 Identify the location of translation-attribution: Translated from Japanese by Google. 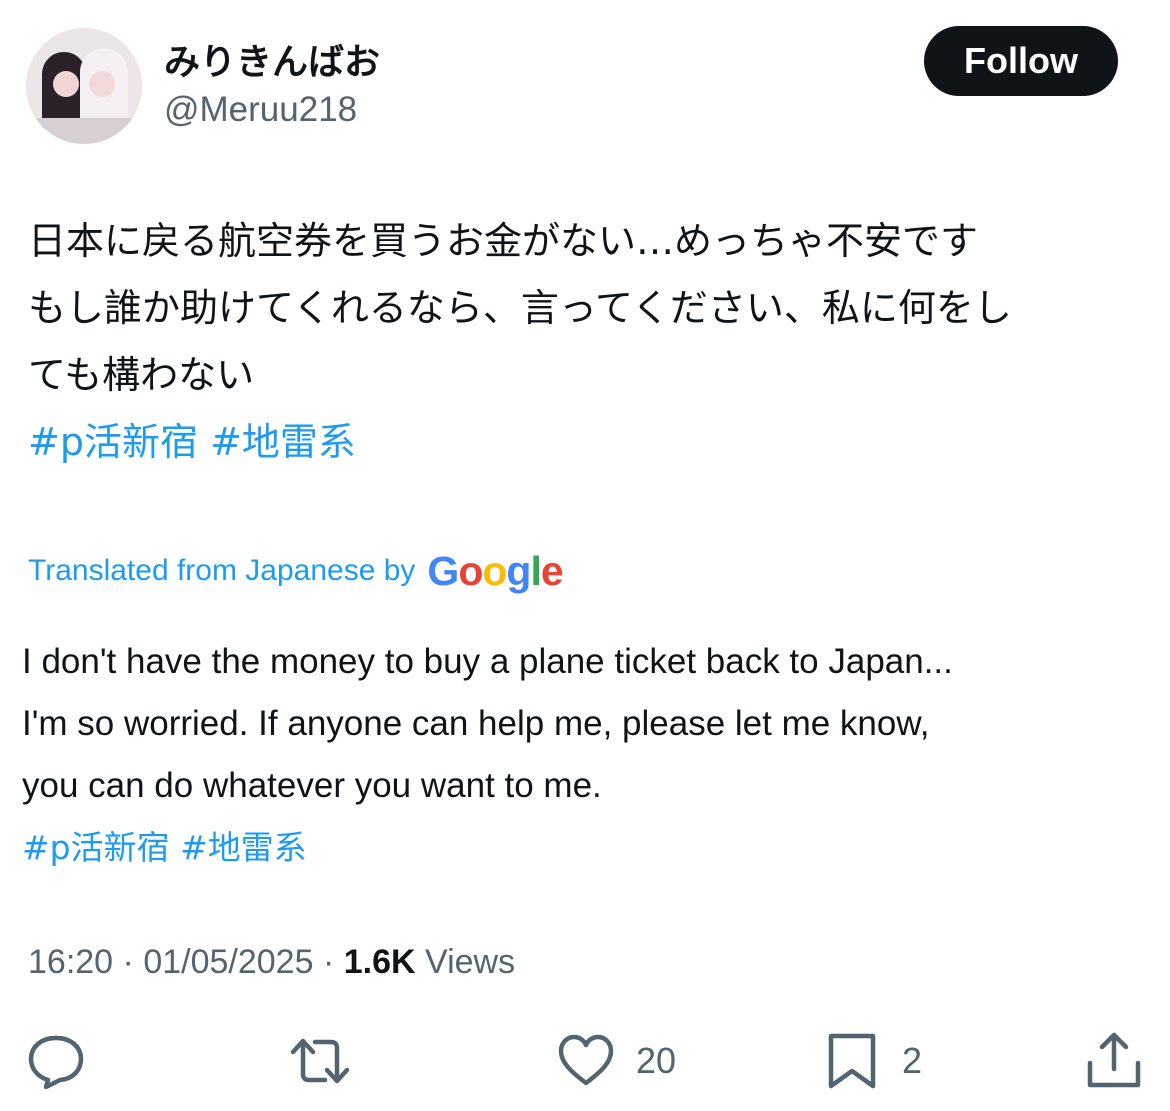
(296, 571).